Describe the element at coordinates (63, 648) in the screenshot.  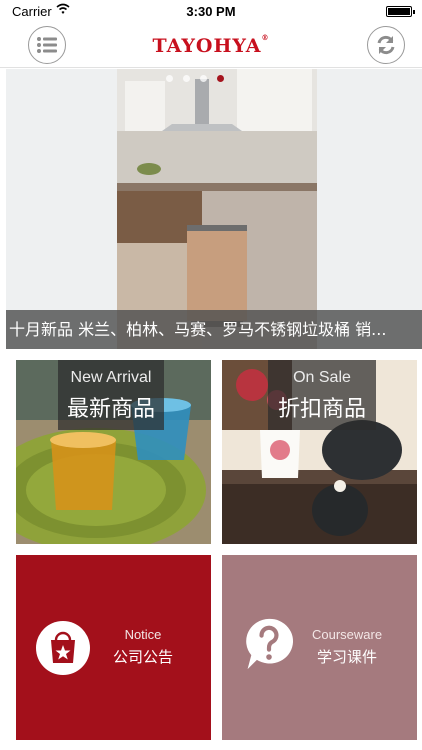
I see `shopping-bag-star-icon` at that location.